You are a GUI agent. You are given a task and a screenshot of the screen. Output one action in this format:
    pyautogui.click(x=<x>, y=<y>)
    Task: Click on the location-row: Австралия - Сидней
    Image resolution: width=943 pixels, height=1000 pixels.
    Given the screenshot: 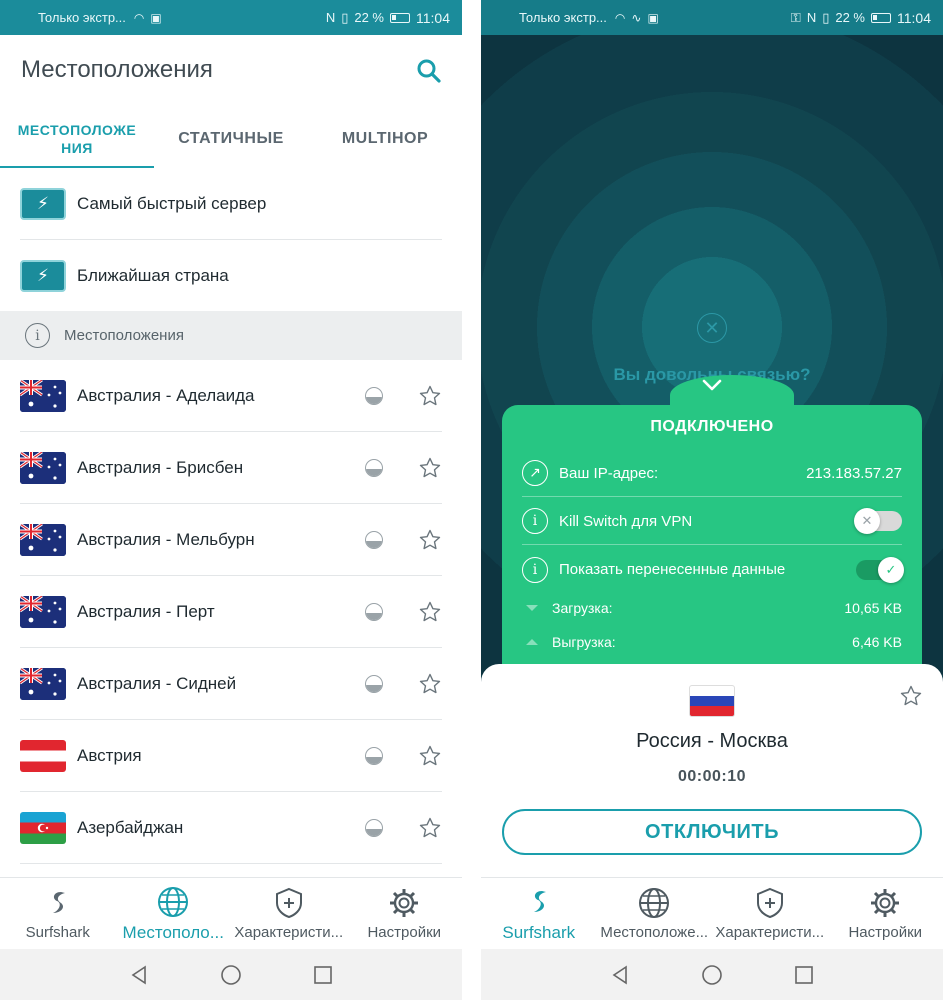 What is the action you would take?
    pyautogui.click(x=231, y=684)
    